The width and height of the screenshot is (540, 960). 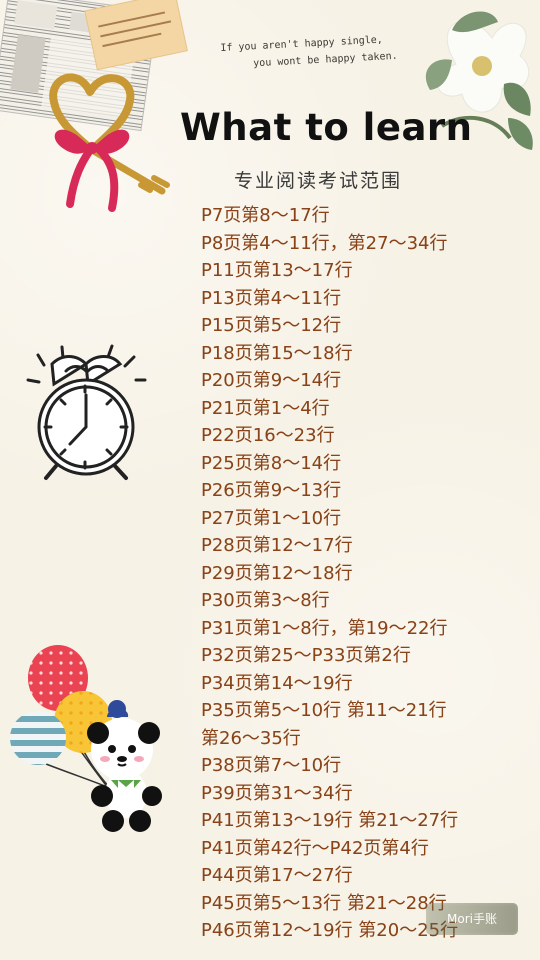 I want to click on list-item: P26页第9～13行, so click(x=271, y=490).